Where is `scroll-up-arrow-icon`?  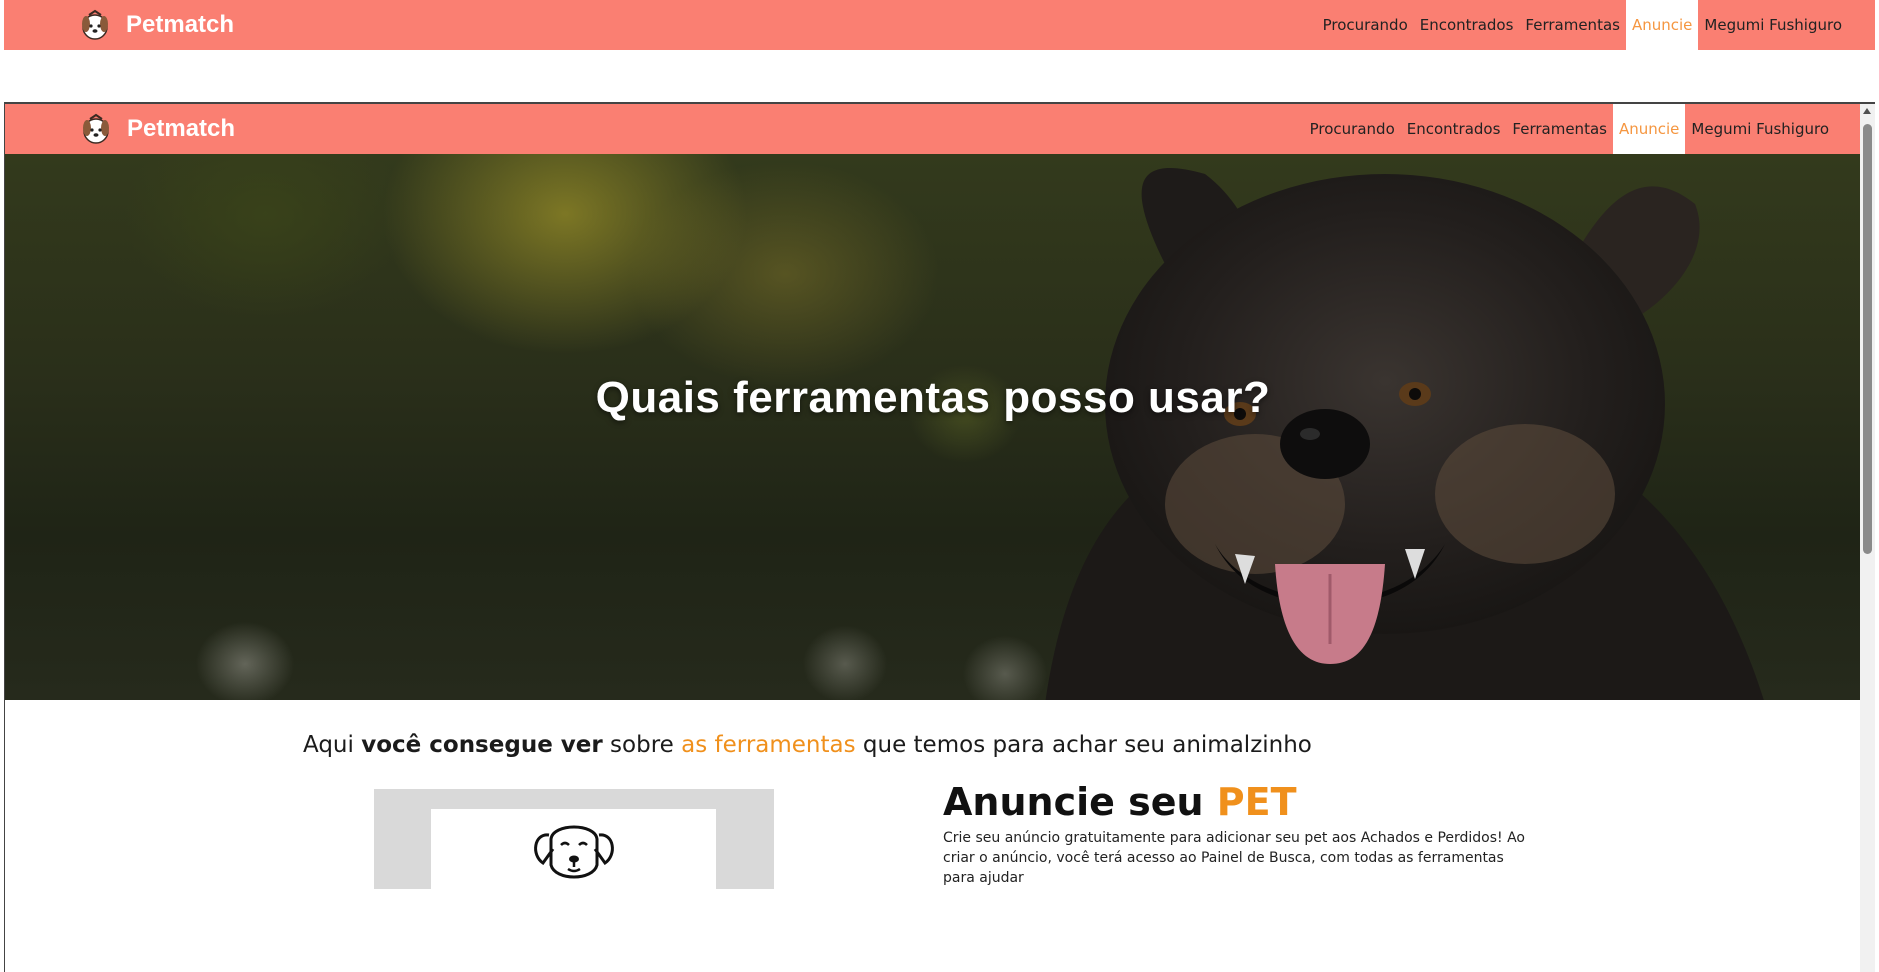 scroll-up-arrow-icon is located at coordinates (1867, 111).